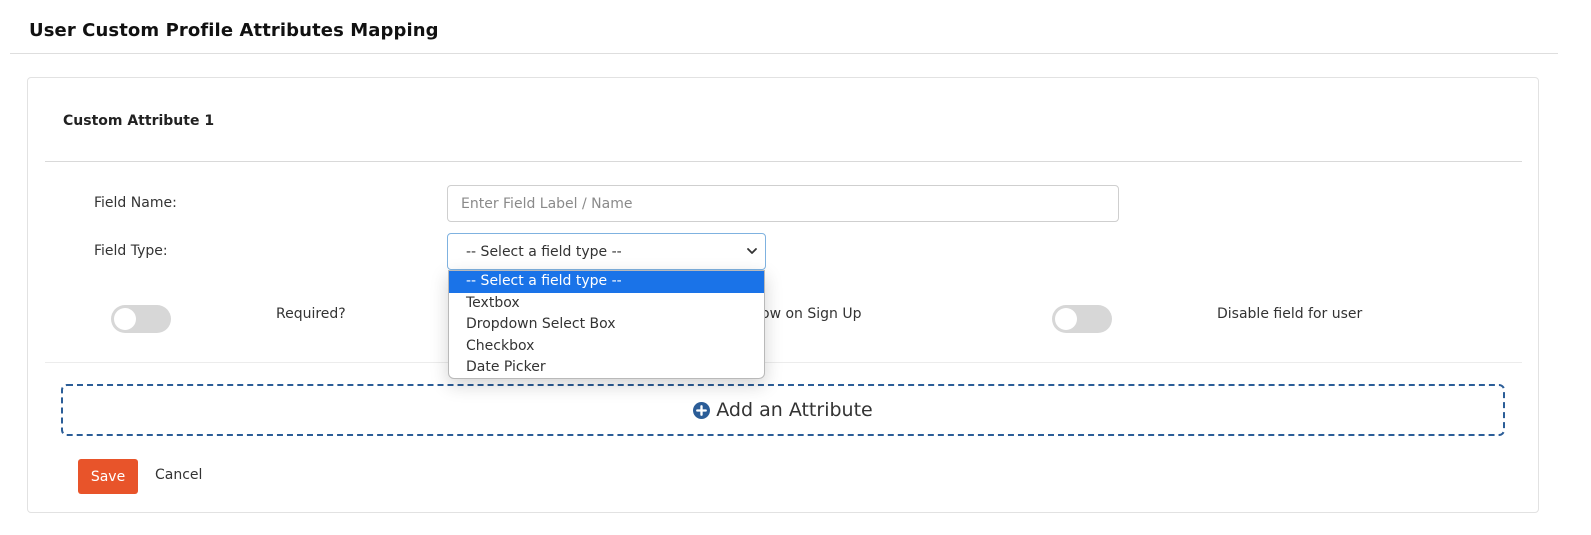 This screenshot has width=1591, height=535. What do you see at coordinates (794, 410) in the screenshot?
I see `add-attribute-label: Add an Attribute` at bounding box center [794, 410].